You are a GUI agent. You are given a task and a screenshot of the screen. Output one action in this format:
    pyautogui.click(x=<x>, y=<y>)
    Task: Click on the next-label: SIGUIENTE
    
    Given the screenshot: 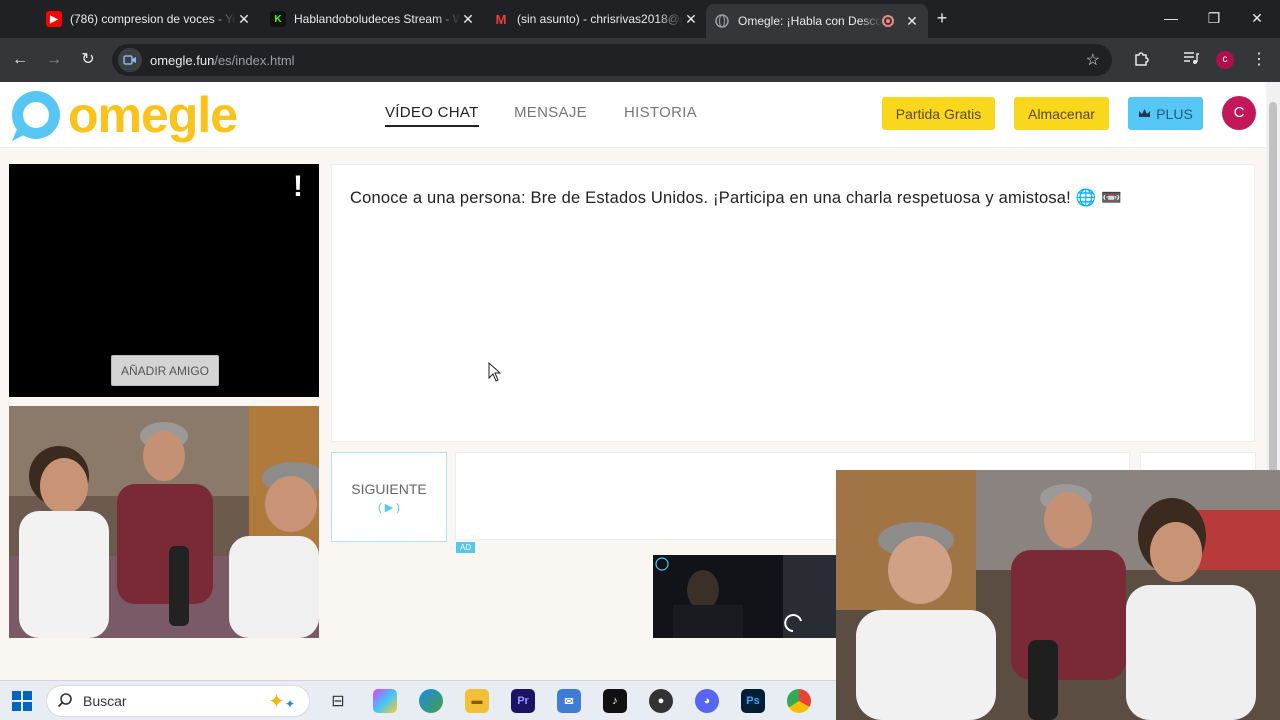 What is the action you would take?
    pyautogui.click(x=389, y=488)
    